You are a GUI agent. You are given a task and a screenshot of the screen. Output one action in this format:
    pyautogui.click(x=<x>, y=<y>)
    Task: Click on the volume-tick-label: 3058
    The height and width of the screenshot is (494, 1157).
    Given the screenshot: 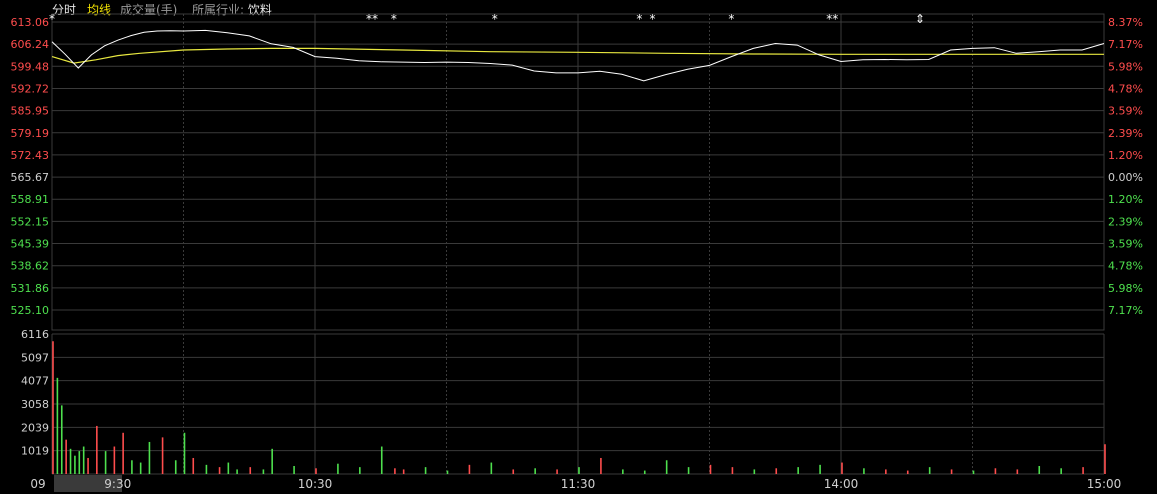 What is the action you would take?
    pyautogui.click(x=35, y=404)
    